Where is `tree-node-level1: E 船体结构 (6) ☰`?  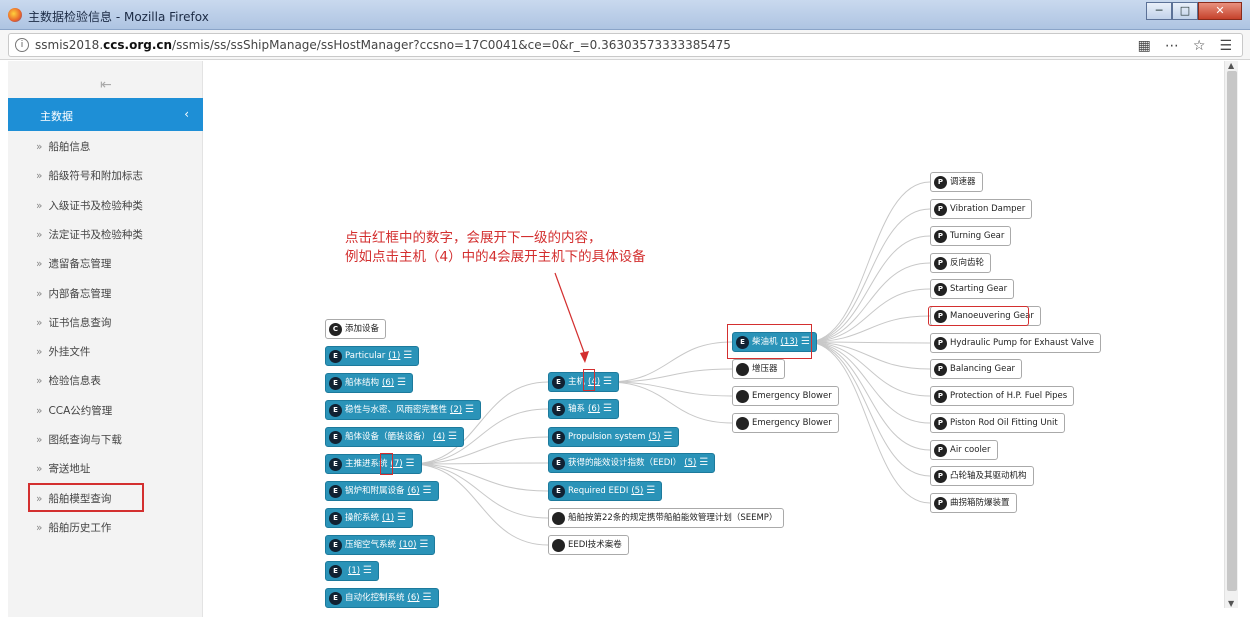
tree-node-level1: E 船体结构 (6) ☰ is located at coordinates (369, 383).